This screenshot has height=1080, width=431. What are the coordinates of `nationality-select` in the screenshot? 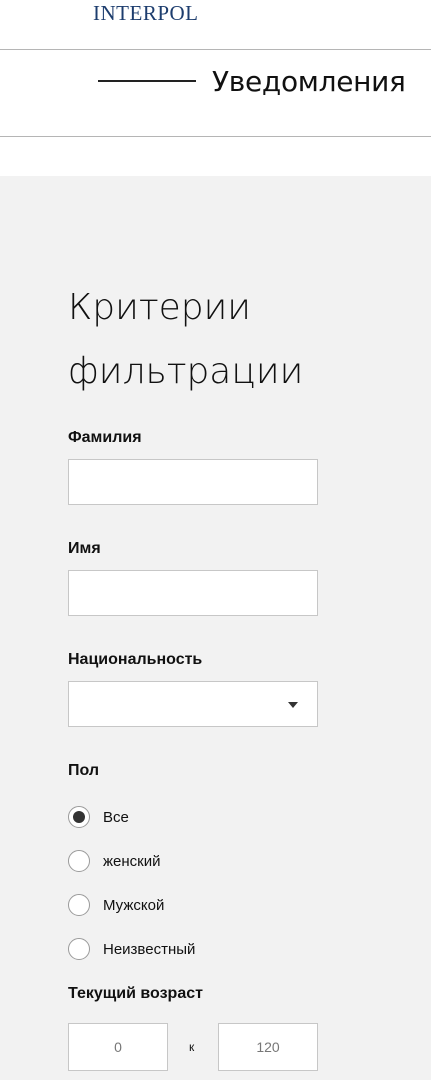 It's located at (193, 704).